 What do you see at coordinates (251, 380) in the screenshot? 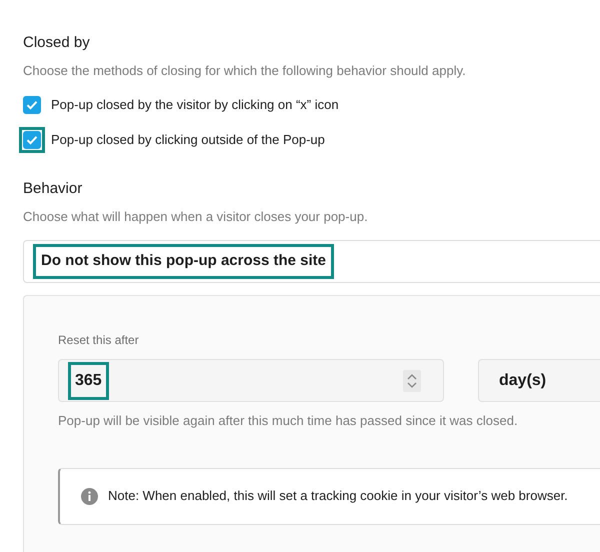
I see `number-input: 365` at bounding box center [251, 380].